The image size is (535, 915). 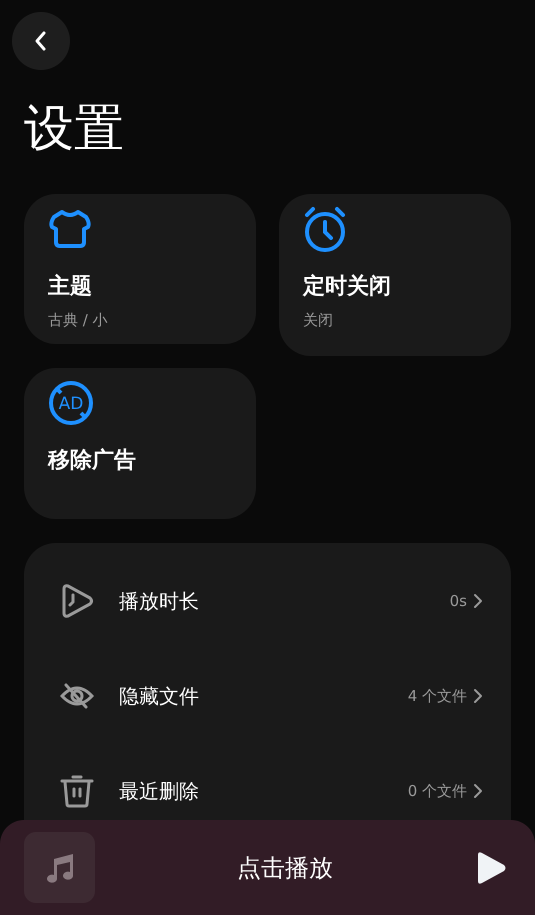 What do you see at coordinates (77, 696) in the screenshot?
I see `eye-off-icon` at bounding box center [77, 696].